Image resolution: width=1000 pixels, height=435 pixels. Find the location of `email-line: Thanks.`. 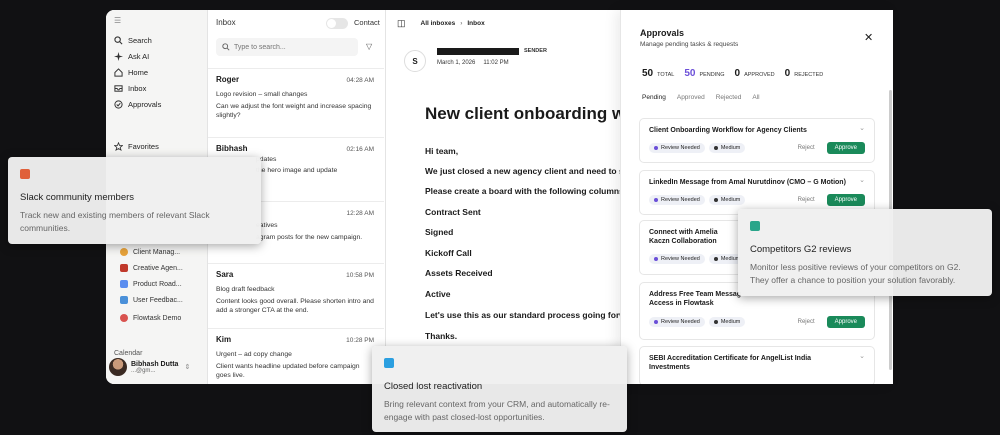

email-line: Thanks. is located at coordinates (441, 336).